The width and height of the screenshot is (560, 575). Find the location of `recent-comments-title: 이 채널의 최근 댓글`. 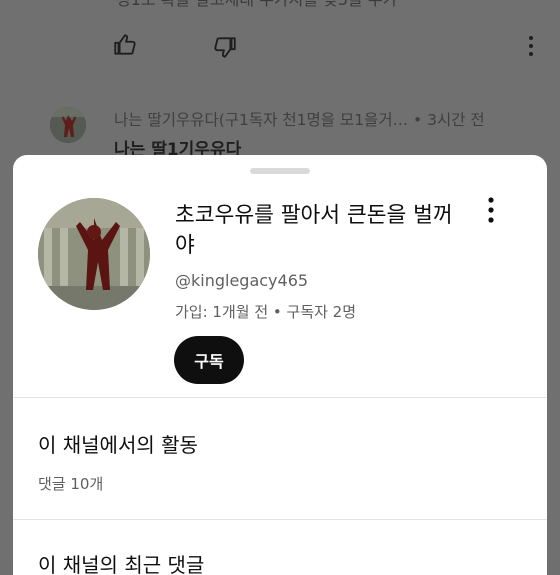

recent-comments-title: 이 채널의 최근 댓글 is located at coordinates (121, 564).